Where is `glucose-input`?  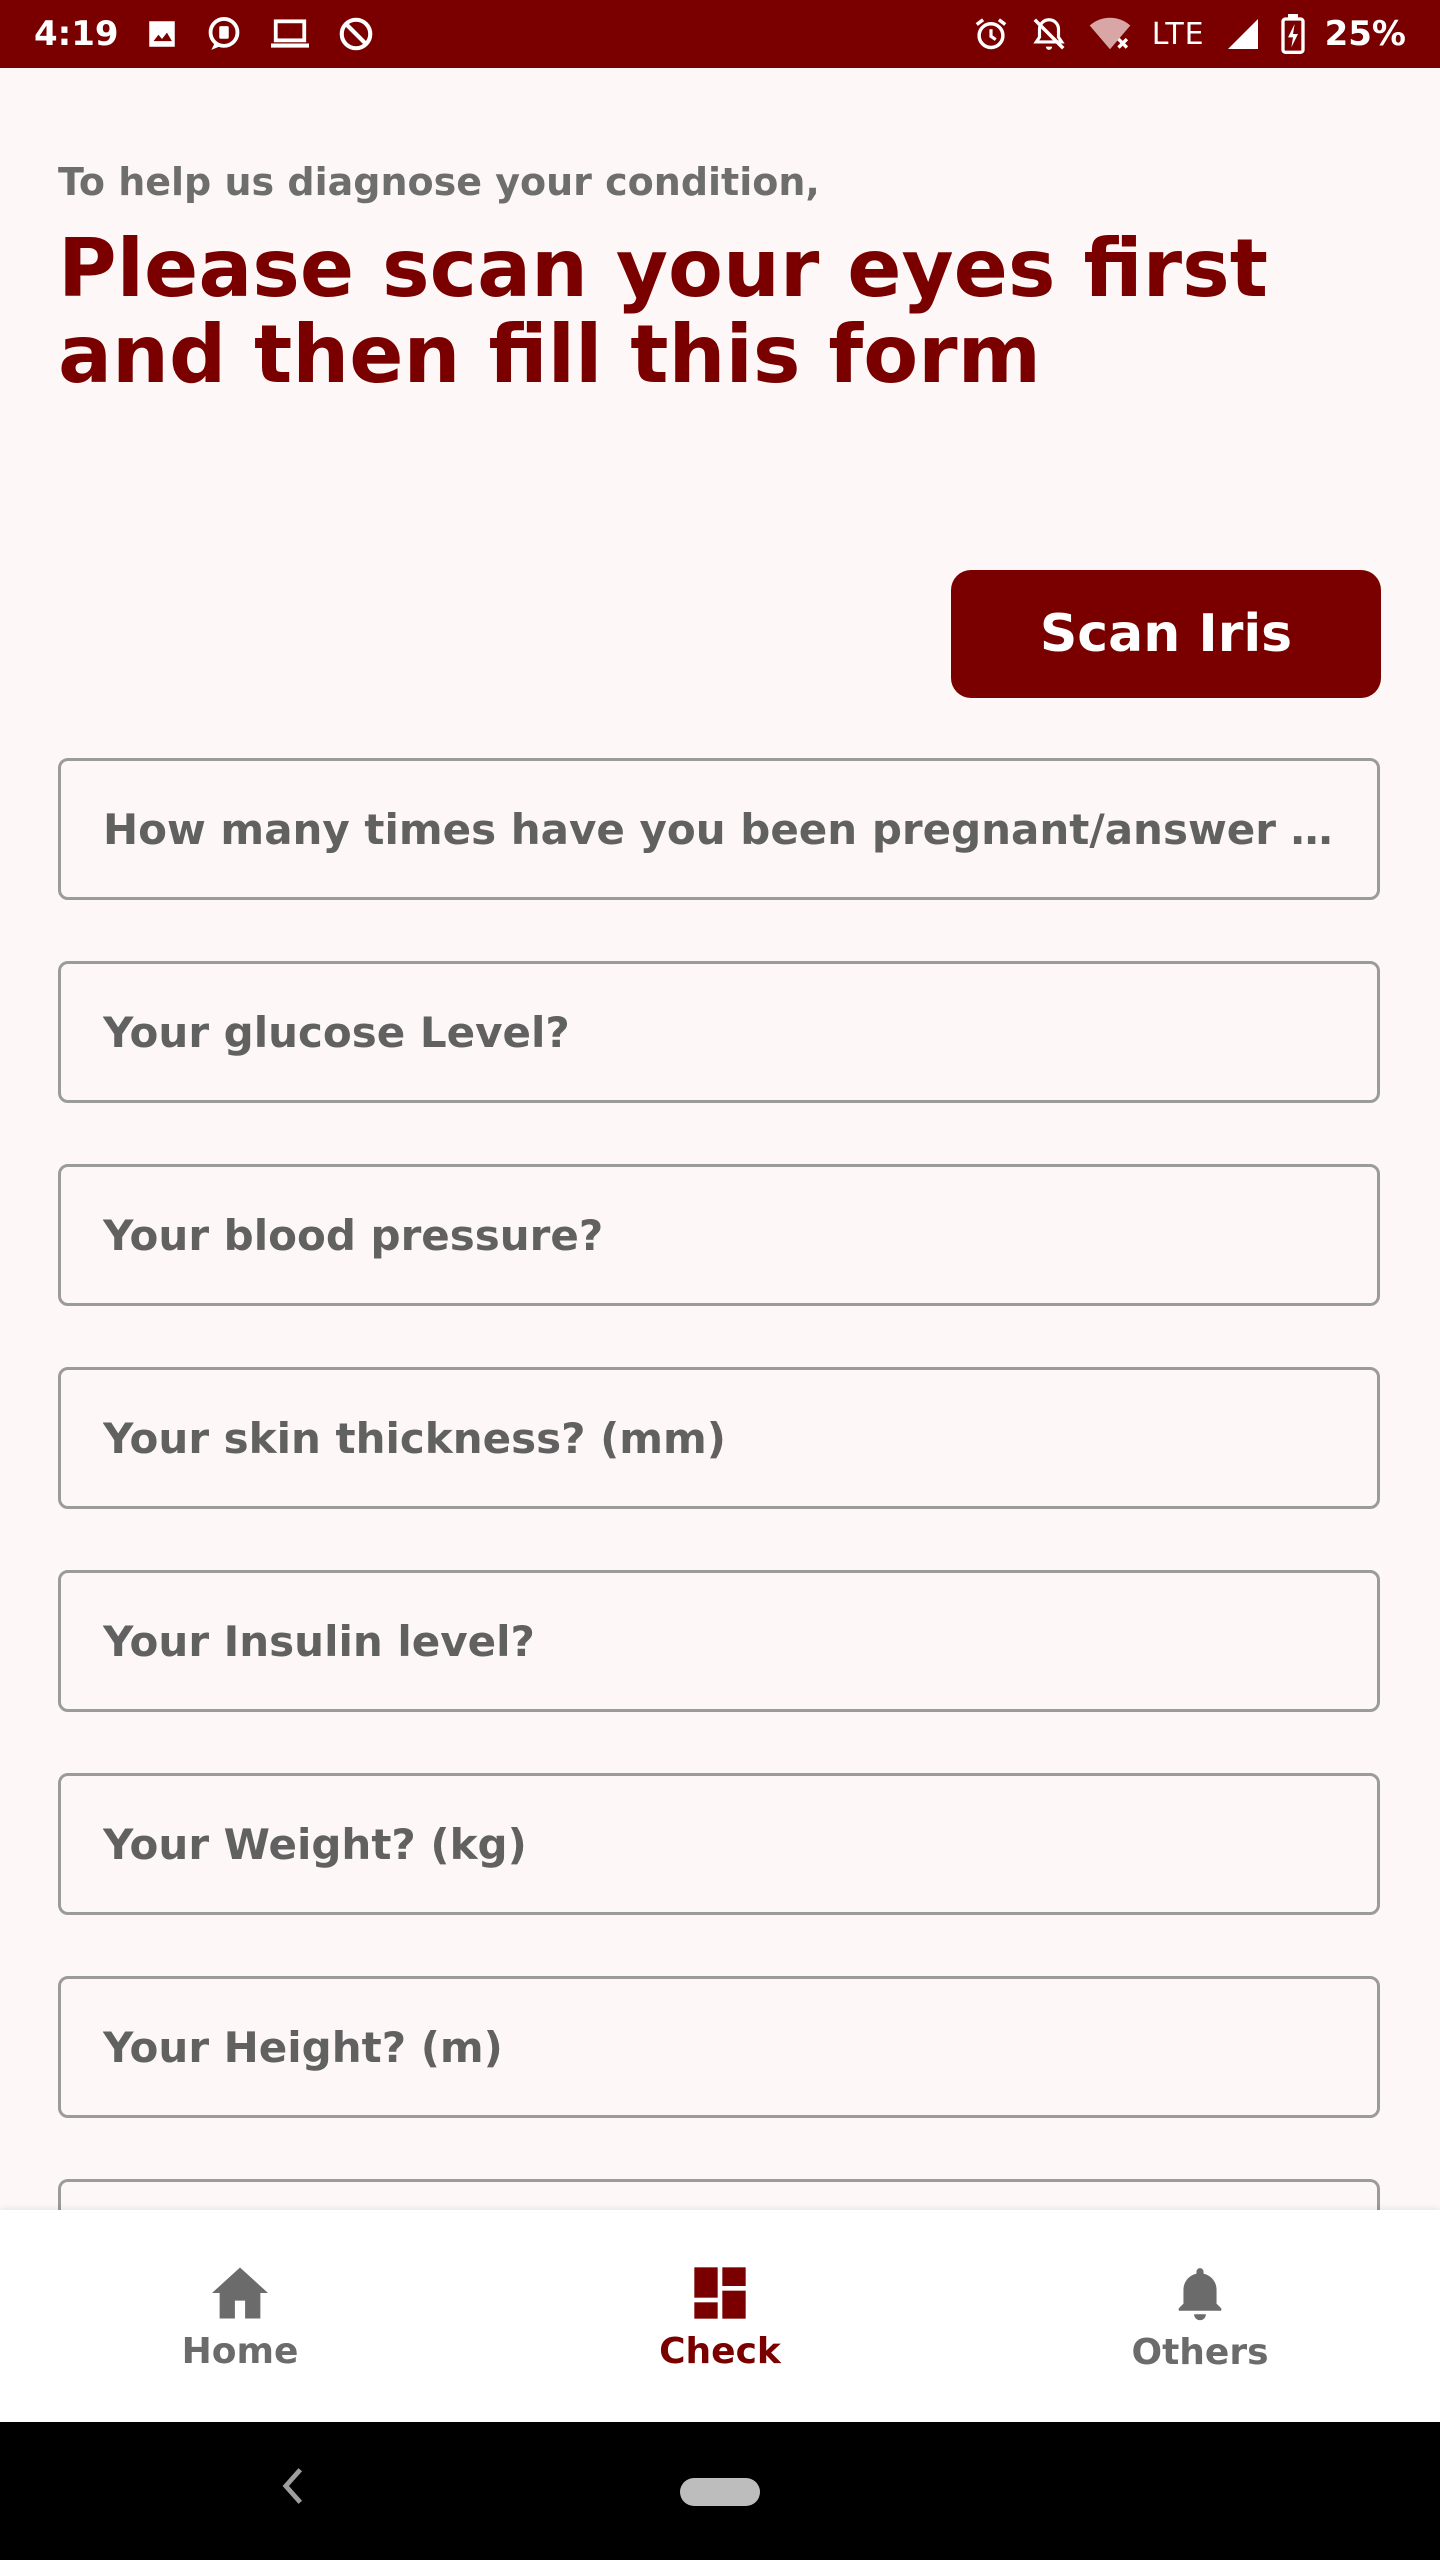 glucose-input is located at coordinates (719, 1032).